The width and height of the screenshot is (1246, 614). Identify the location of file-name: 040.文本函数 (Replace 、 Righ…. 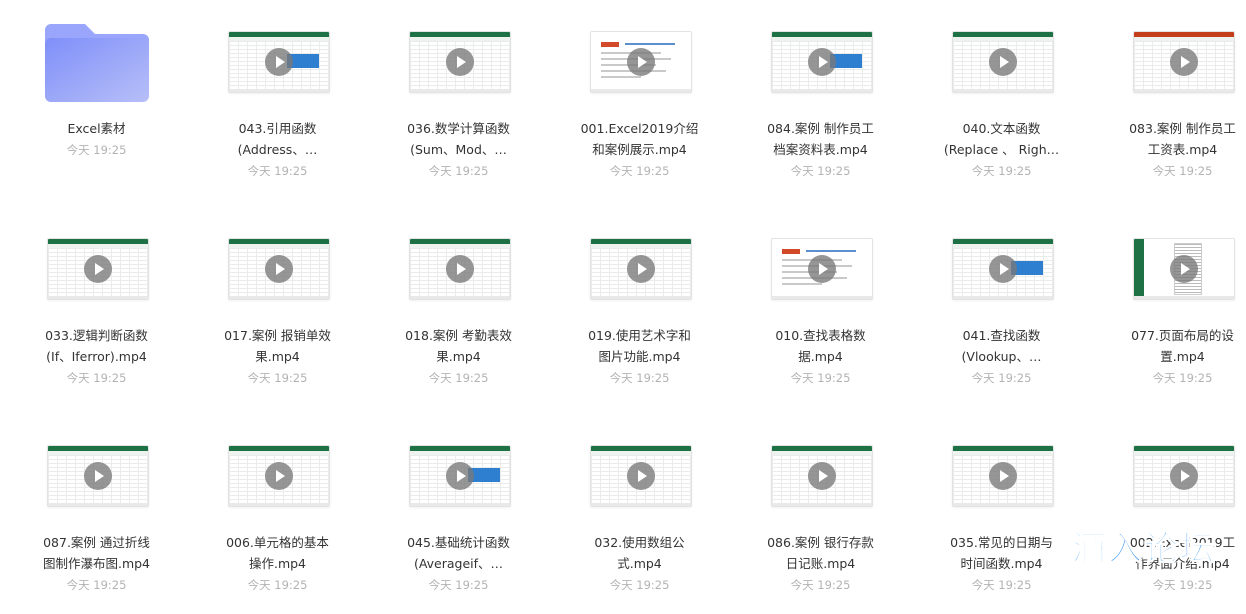
(1001, 139).